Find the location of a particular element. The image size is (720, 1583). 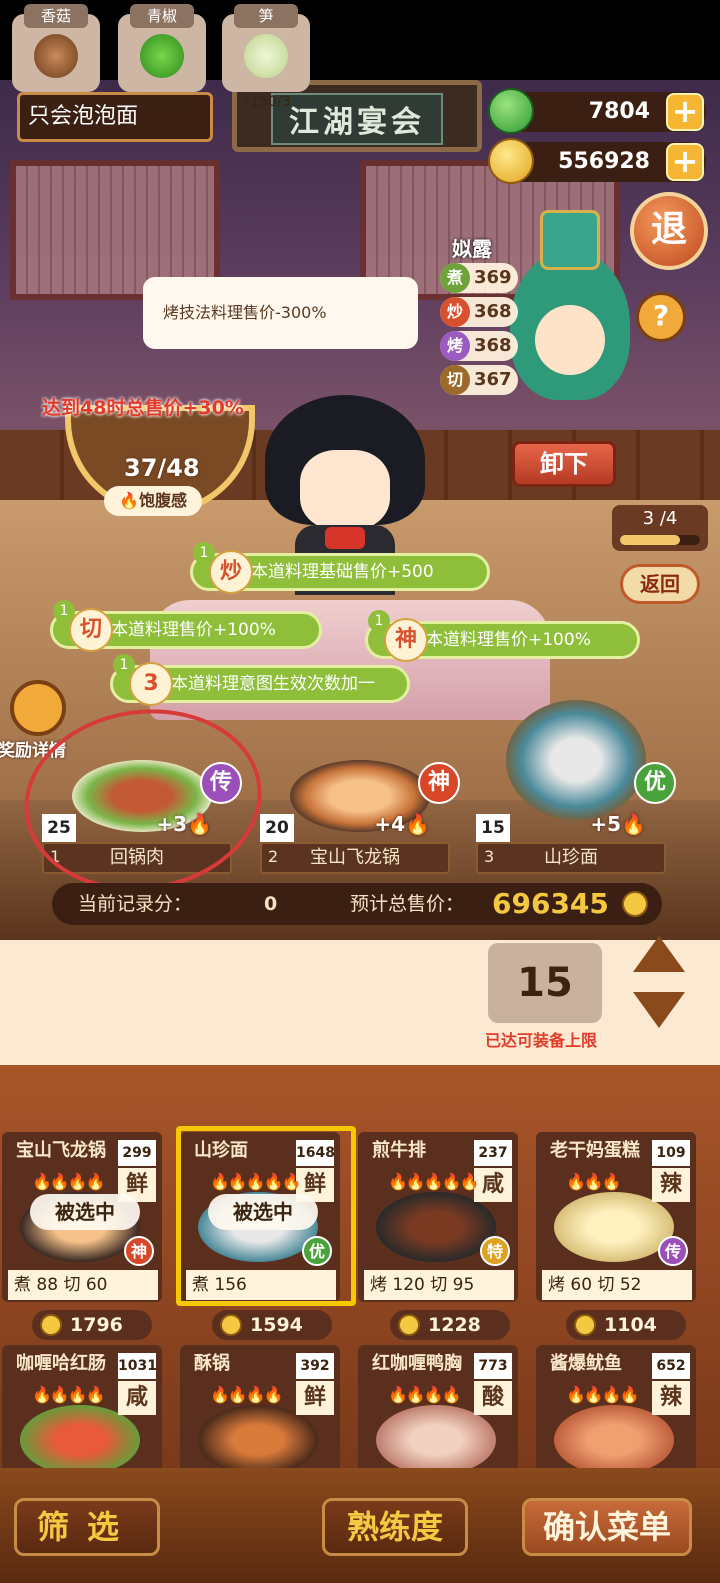

filter-button: 筛选 is located at coordinates (87, 1527).